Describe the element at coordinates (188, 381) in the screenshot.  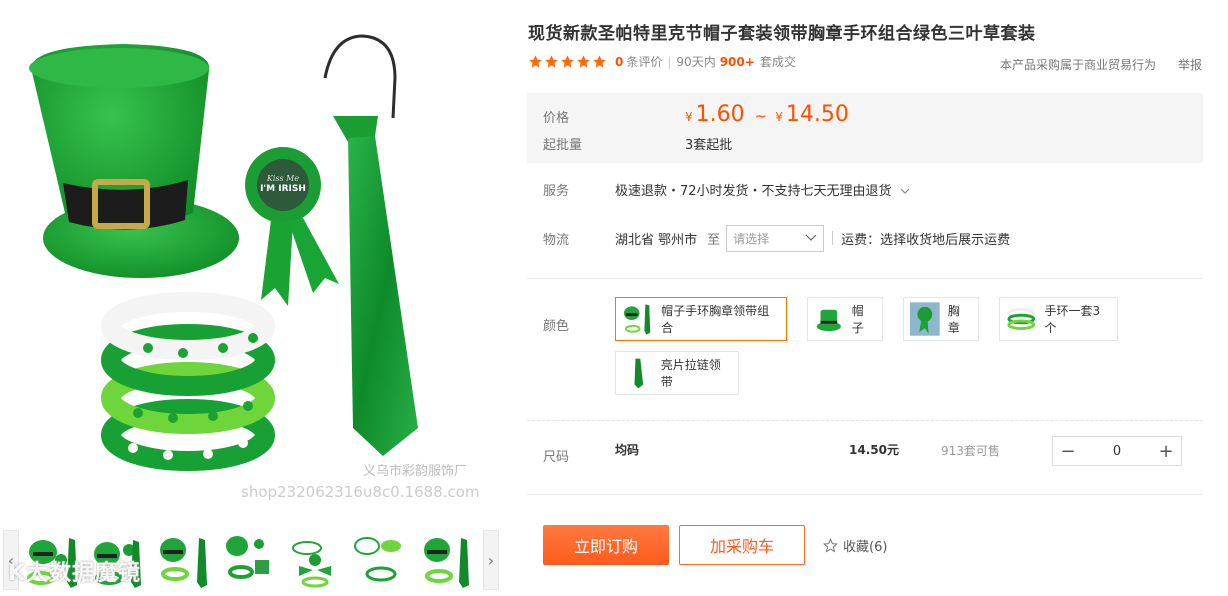
I see `bracelets-image` at that location.